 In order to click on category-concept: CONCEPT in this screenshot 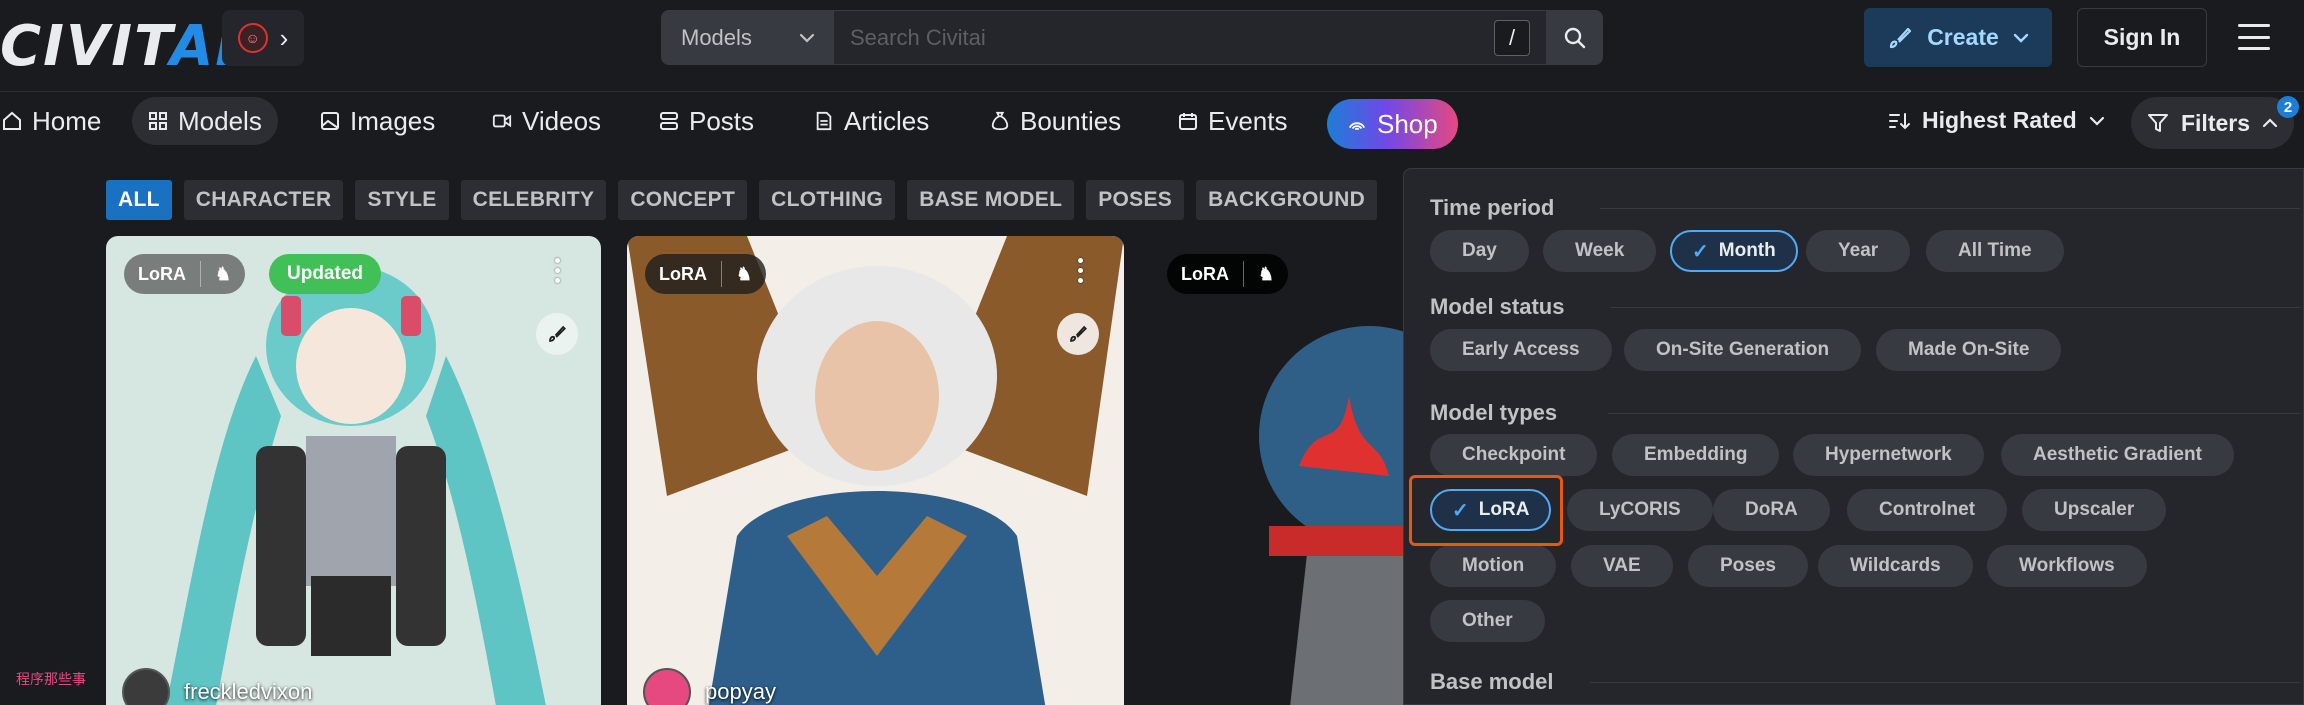, I will do `click(683, 200)`.